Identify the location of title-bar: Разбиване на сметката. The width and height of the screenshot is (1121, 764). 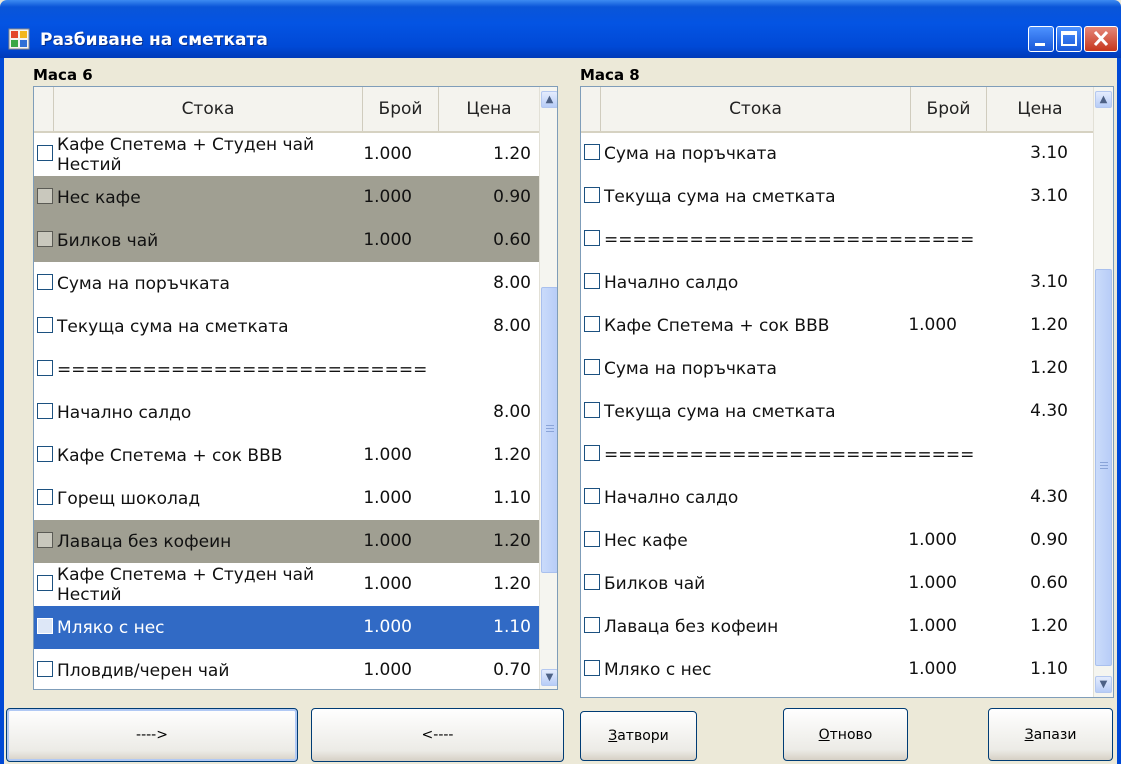
(560, 29).